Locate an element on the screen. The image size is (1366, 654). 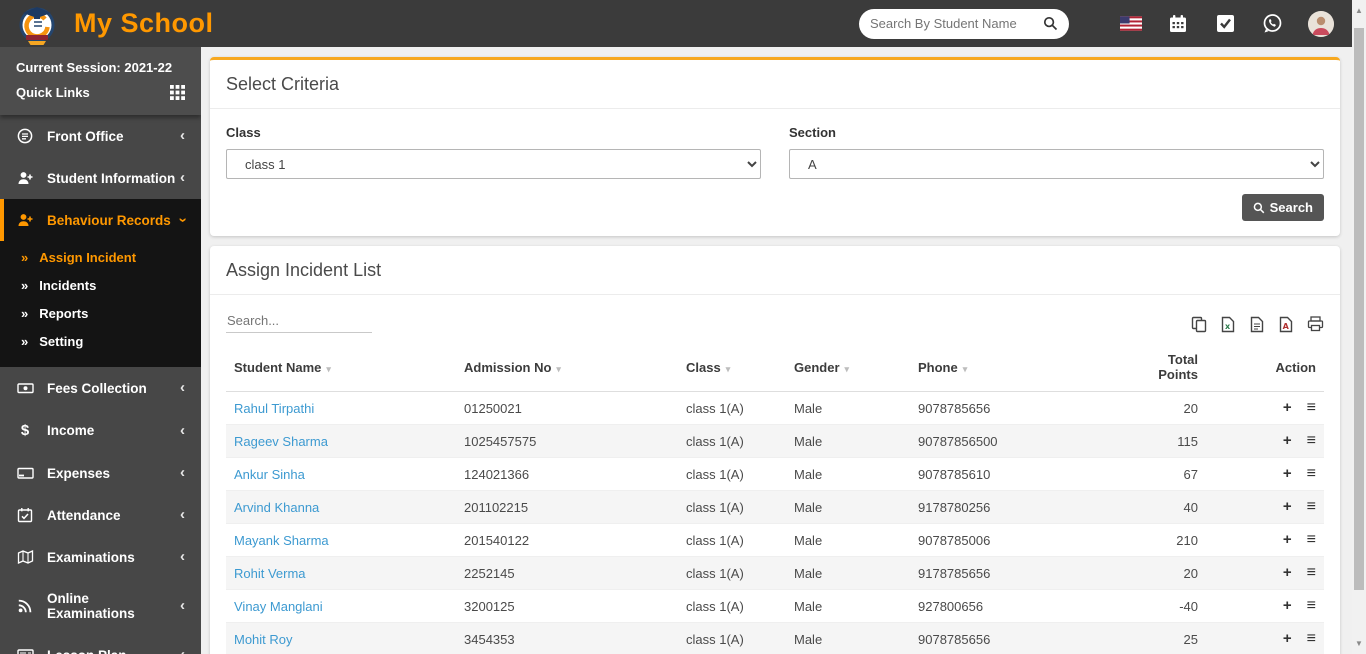
sidebar-item-attendance: Attendance ‹ is located at coordinates (100, 515).